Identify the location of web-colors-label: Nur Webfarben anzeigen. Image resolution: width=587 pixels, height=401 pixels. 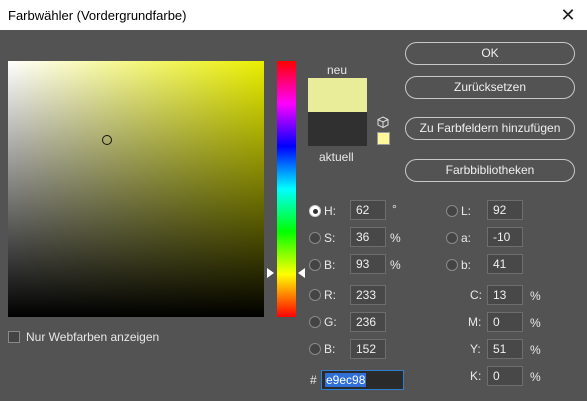
(93, 337).